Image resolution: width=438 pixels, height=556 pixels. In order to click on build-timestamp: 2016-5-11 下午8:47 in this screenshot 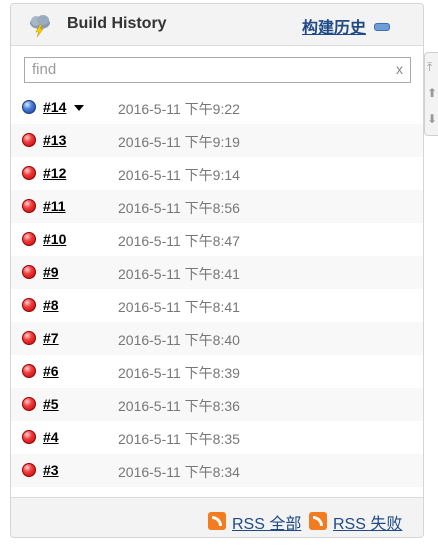, I will do `click(179, 241)`.